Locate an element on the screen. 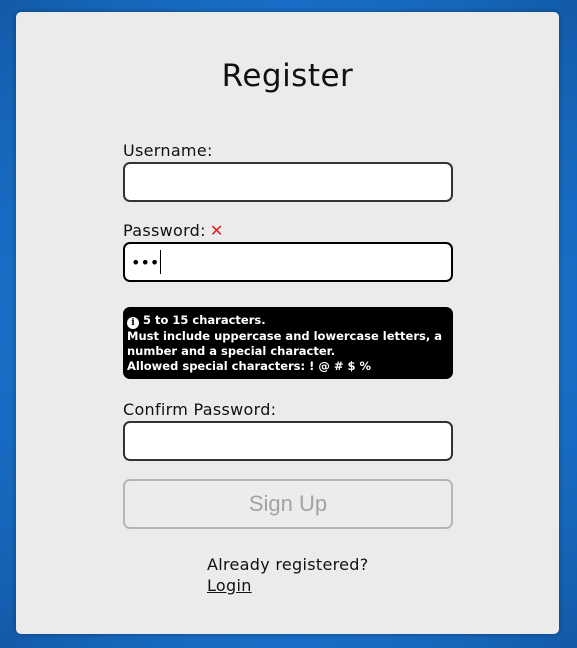 The height and width of the screenshot is (648, 577). already-registered-text: Already registered? is located at coordinates (288, 564).